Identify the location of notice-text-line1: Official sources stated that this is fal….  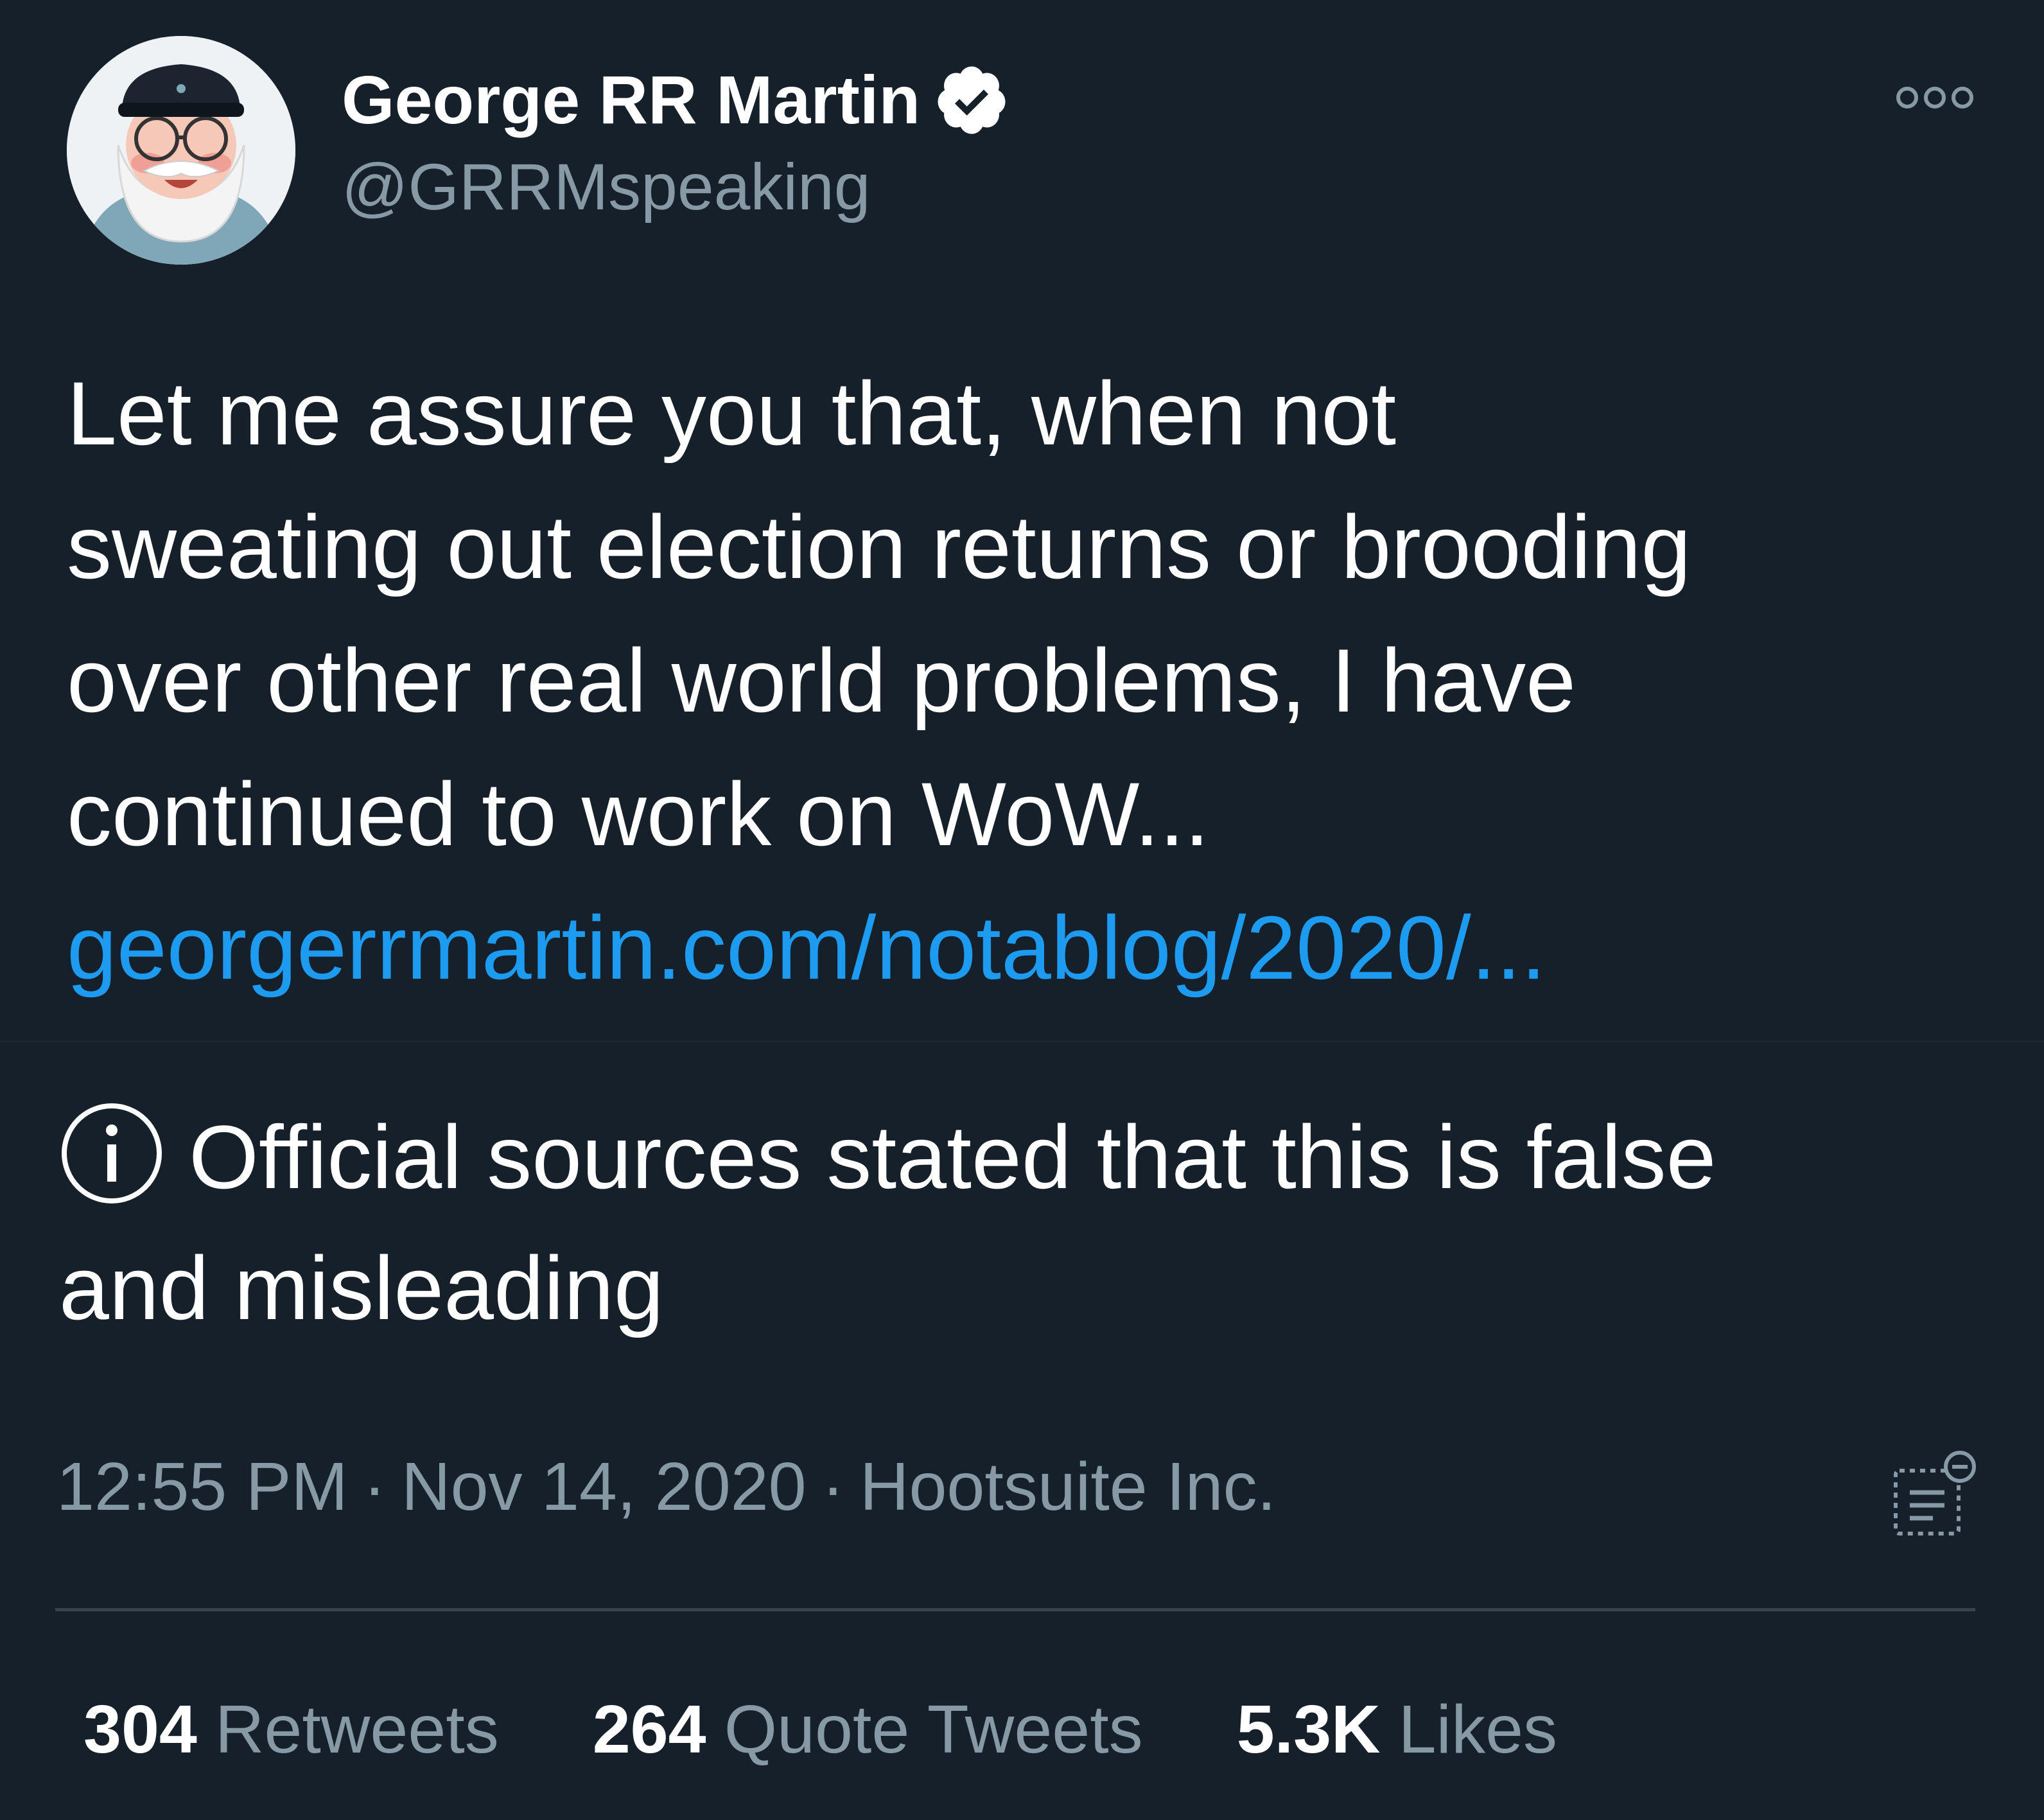
(952, 1157).